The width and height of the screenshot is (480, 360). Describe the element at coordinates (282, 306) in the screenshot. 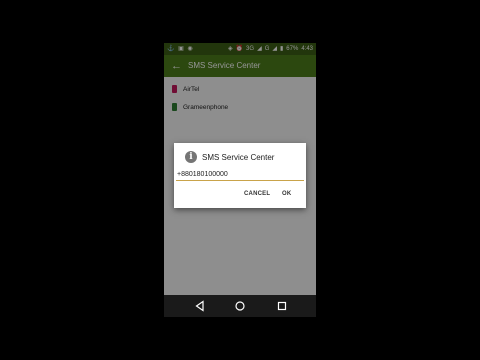

I see `nav-recents-icon` at that location.